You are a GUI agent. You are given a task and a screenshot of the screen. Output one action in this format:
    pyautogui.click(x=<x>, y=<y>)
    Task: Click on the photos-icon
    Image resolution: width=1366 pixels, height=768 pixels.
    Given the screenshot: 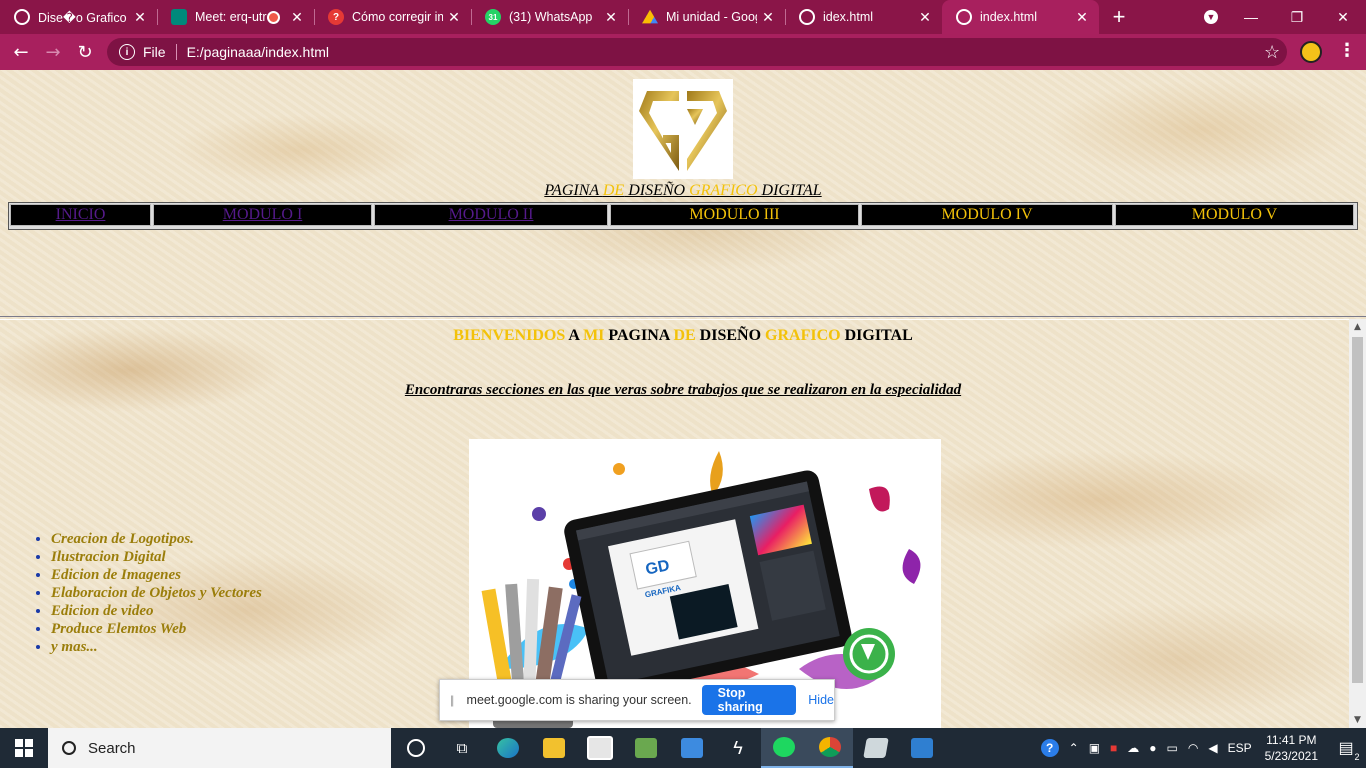 What is the action you would take?
    pyautogui.click(x=922, y=748)
    